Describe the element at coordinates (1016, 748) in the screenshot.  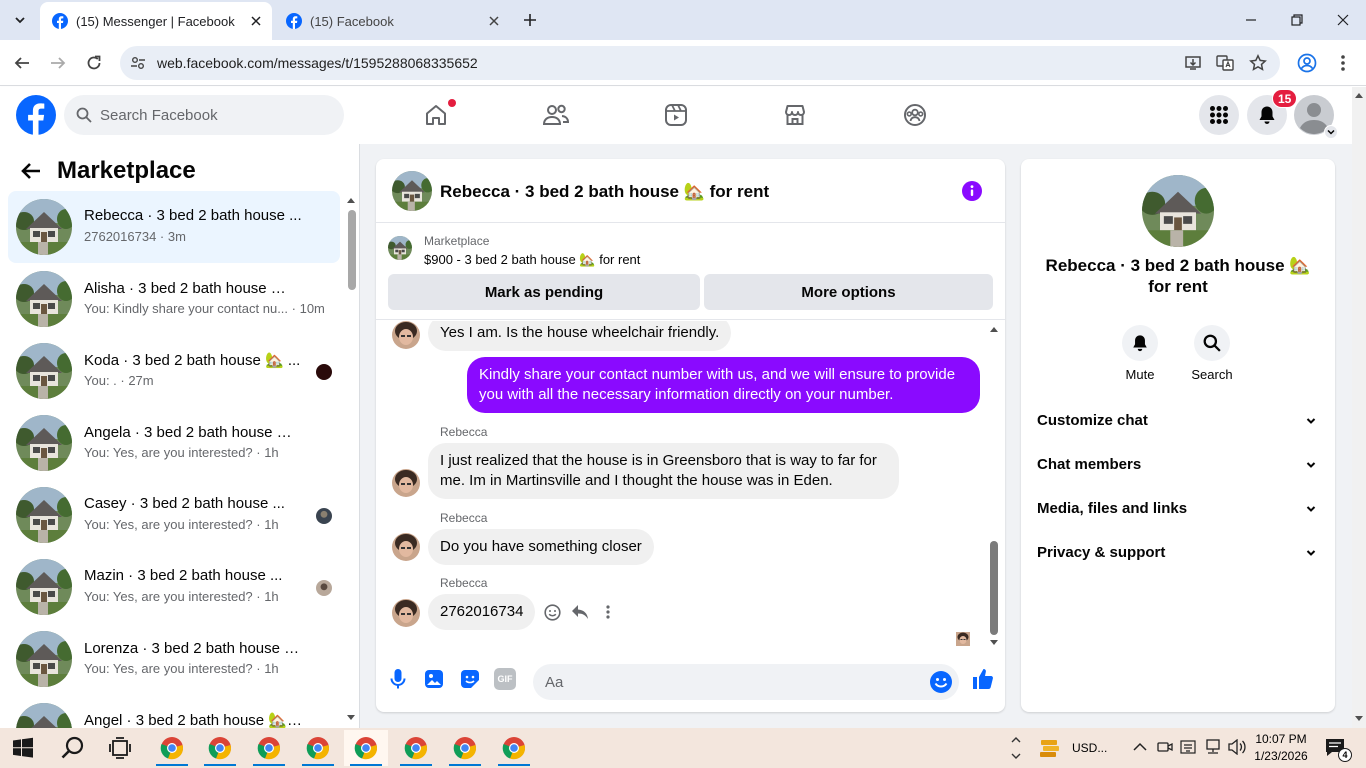
I see `taskbar-scroll-icon` at that location.